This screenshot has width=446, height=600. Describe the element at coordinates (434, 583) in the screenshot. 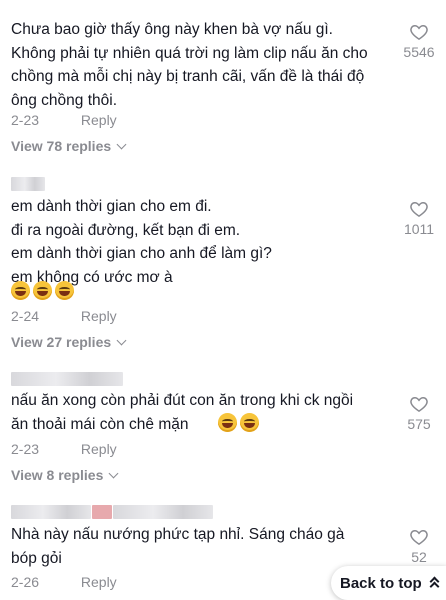

I see `double-chevron-up-icon` at that location.